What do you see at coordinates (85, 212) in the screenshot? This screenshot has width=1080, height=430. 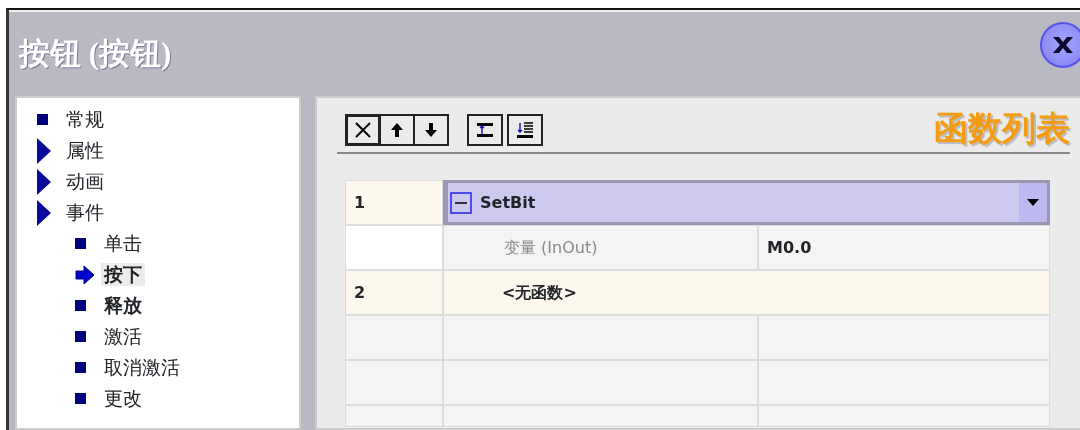 I see `tree-item: 事件` at bounding box center [85, 212].